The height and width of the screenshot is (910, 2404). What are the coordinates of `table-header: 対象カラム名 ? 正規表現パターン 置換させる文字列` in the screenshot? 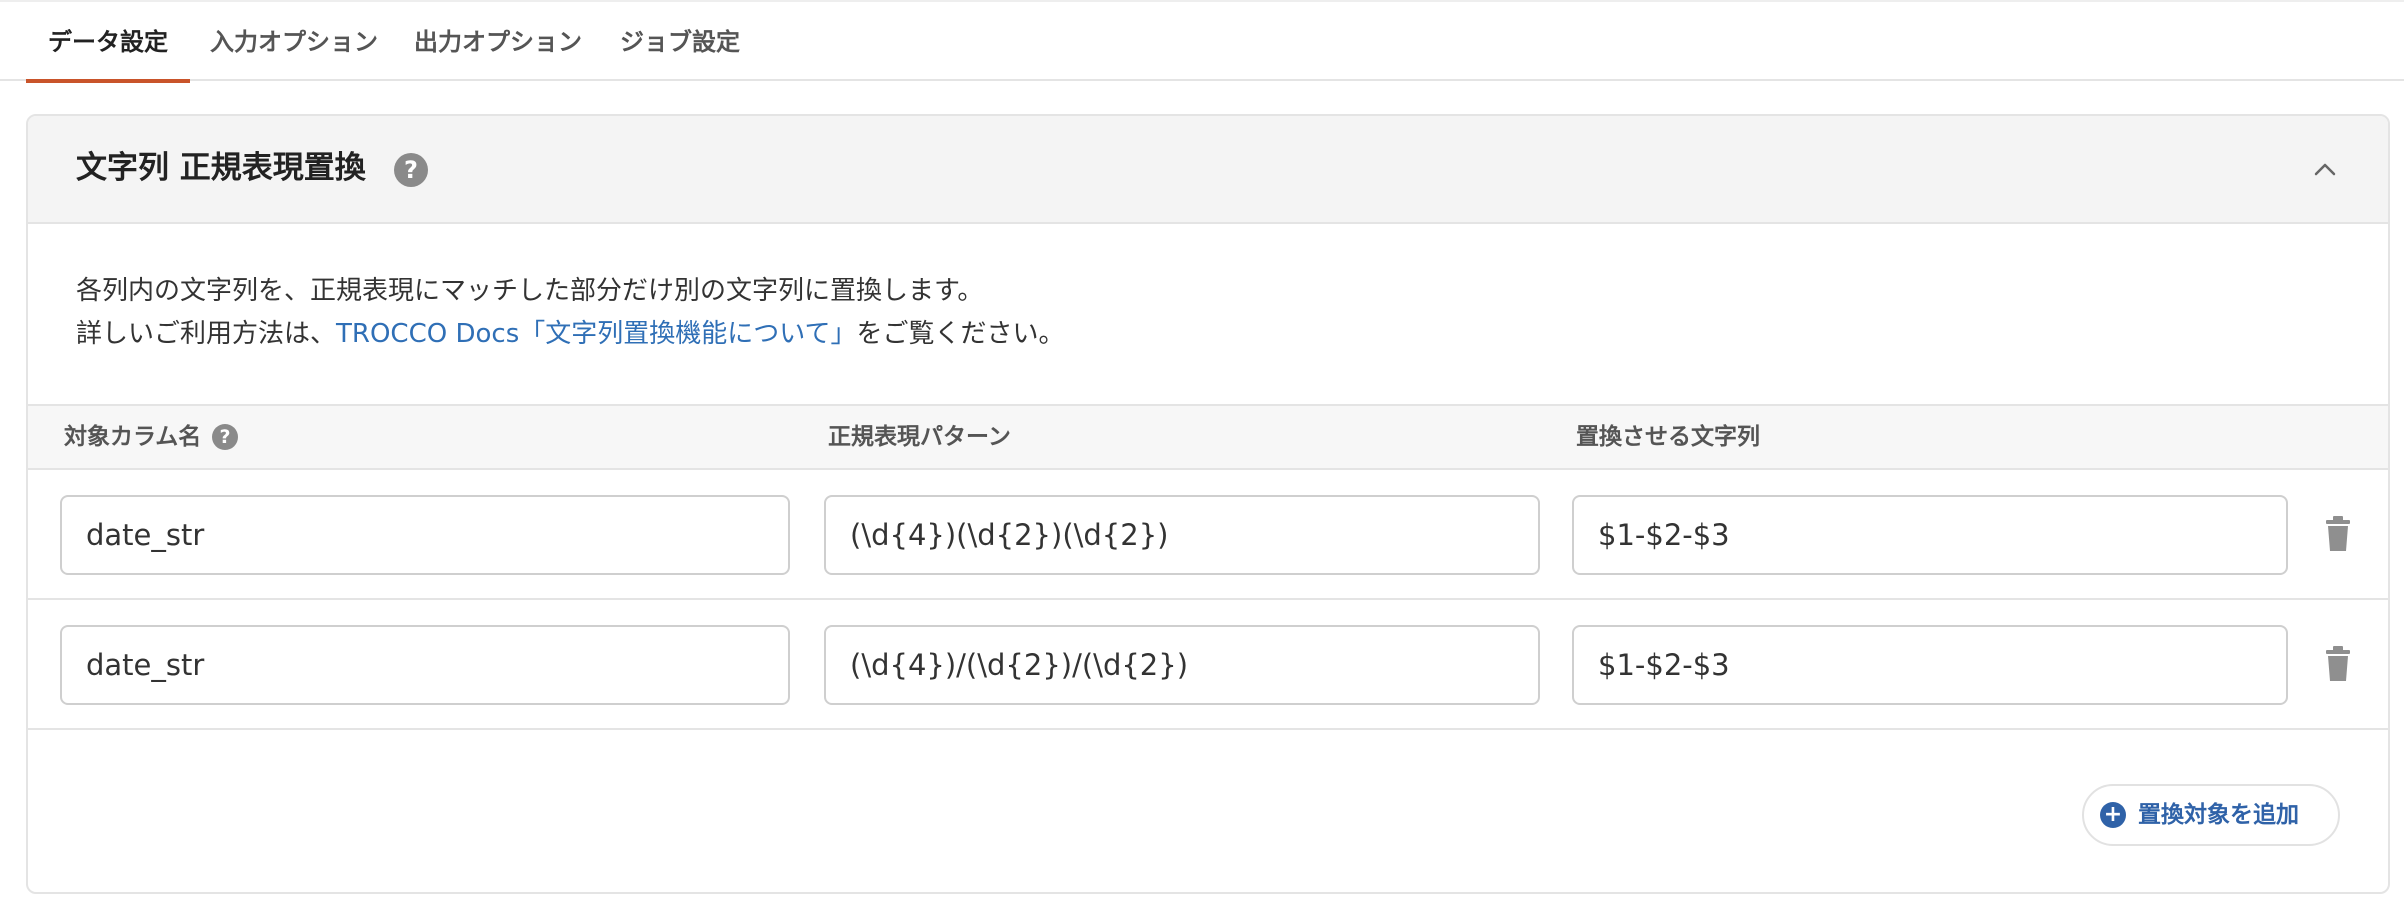 It's located at (1208, 437).